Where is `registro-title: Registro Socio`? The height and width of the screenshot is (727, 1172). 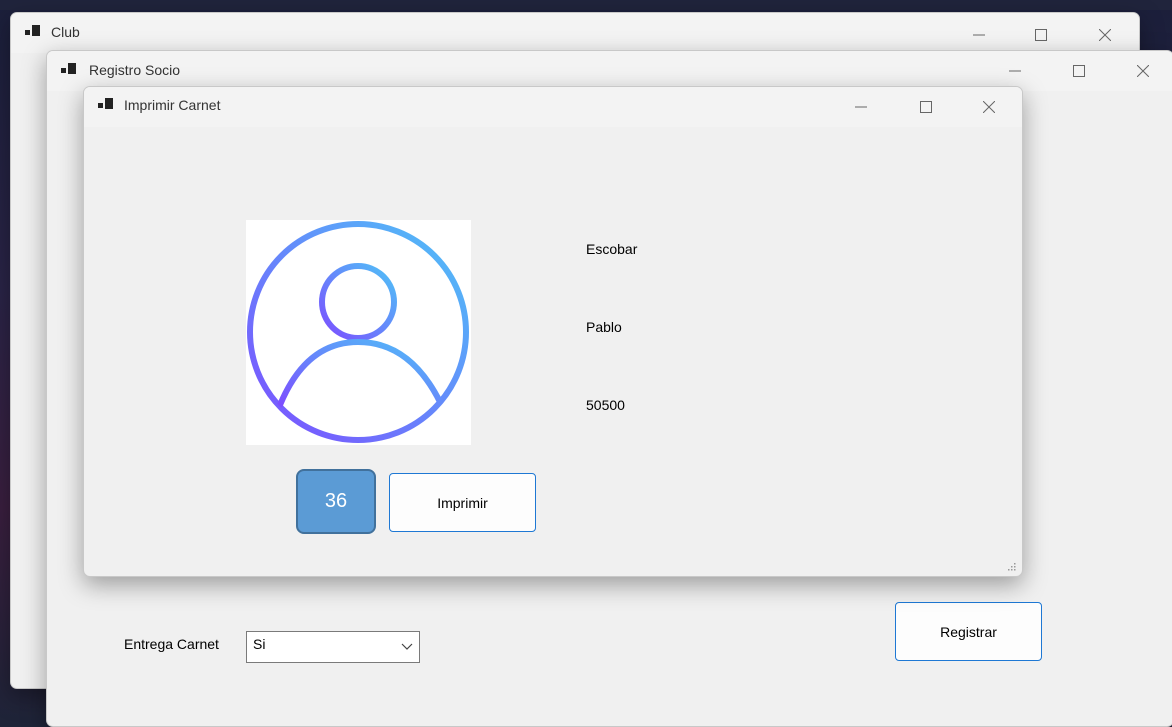
registro-title: Registro Socio is located at coordinates (135, 70).